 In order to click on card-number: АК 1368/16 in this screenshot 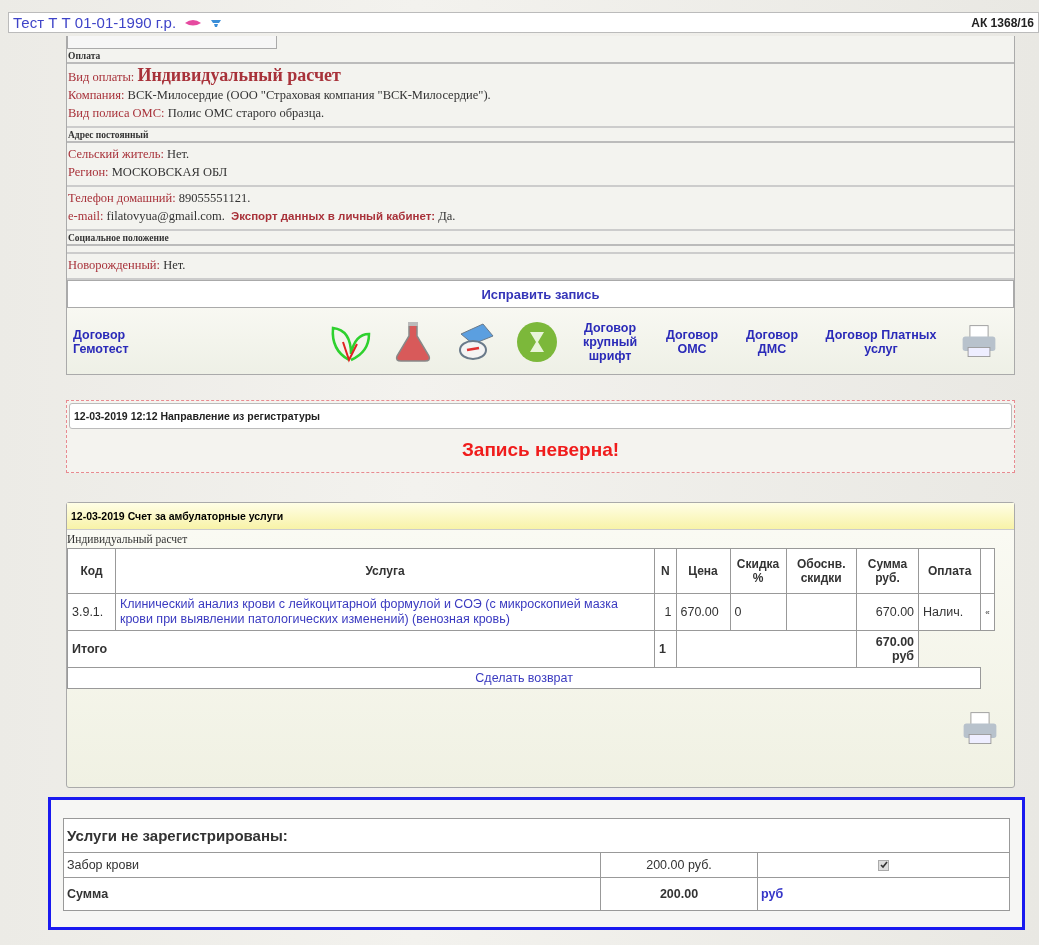, I will do `click(1002, 22)`.